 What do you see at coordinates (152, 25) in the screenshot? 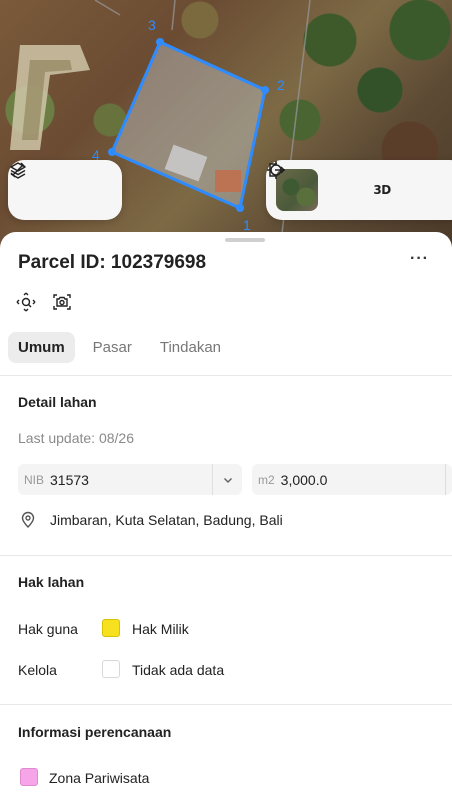
I see `vertex-label-3: 3` at bounding box center [152, 25].